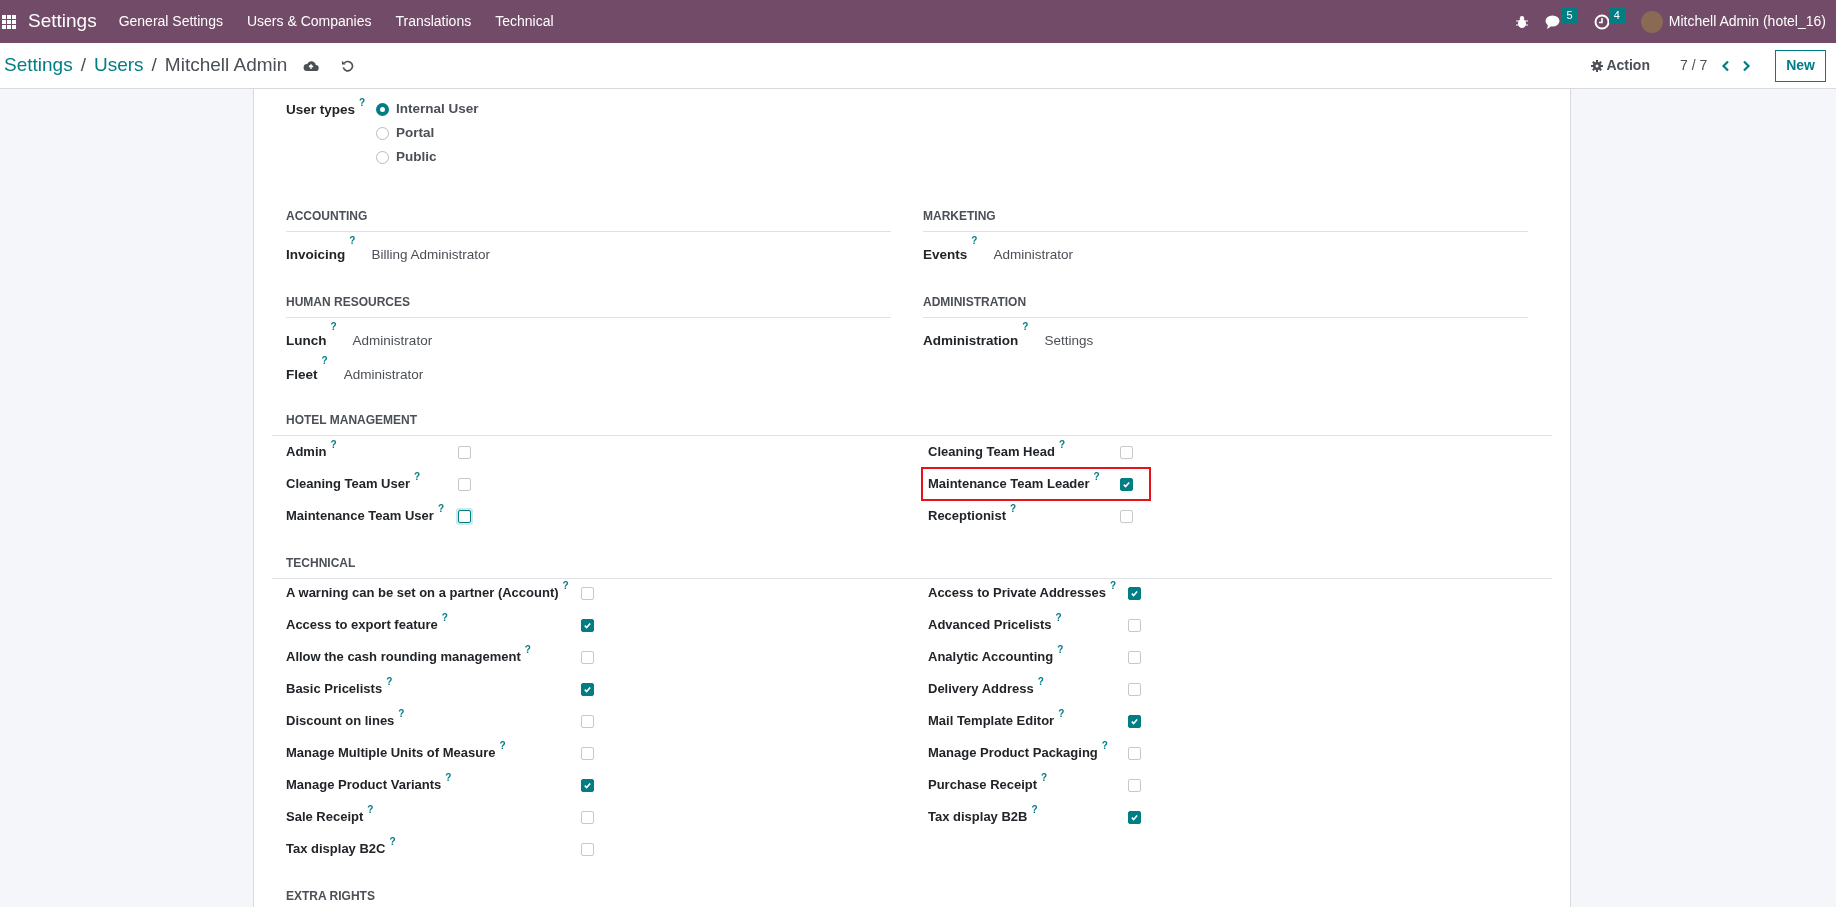 The image size is (1836, 907). Describe the element at coordinates (524, 21) in the screenshot. I see `menu-item: Technical` at that location.